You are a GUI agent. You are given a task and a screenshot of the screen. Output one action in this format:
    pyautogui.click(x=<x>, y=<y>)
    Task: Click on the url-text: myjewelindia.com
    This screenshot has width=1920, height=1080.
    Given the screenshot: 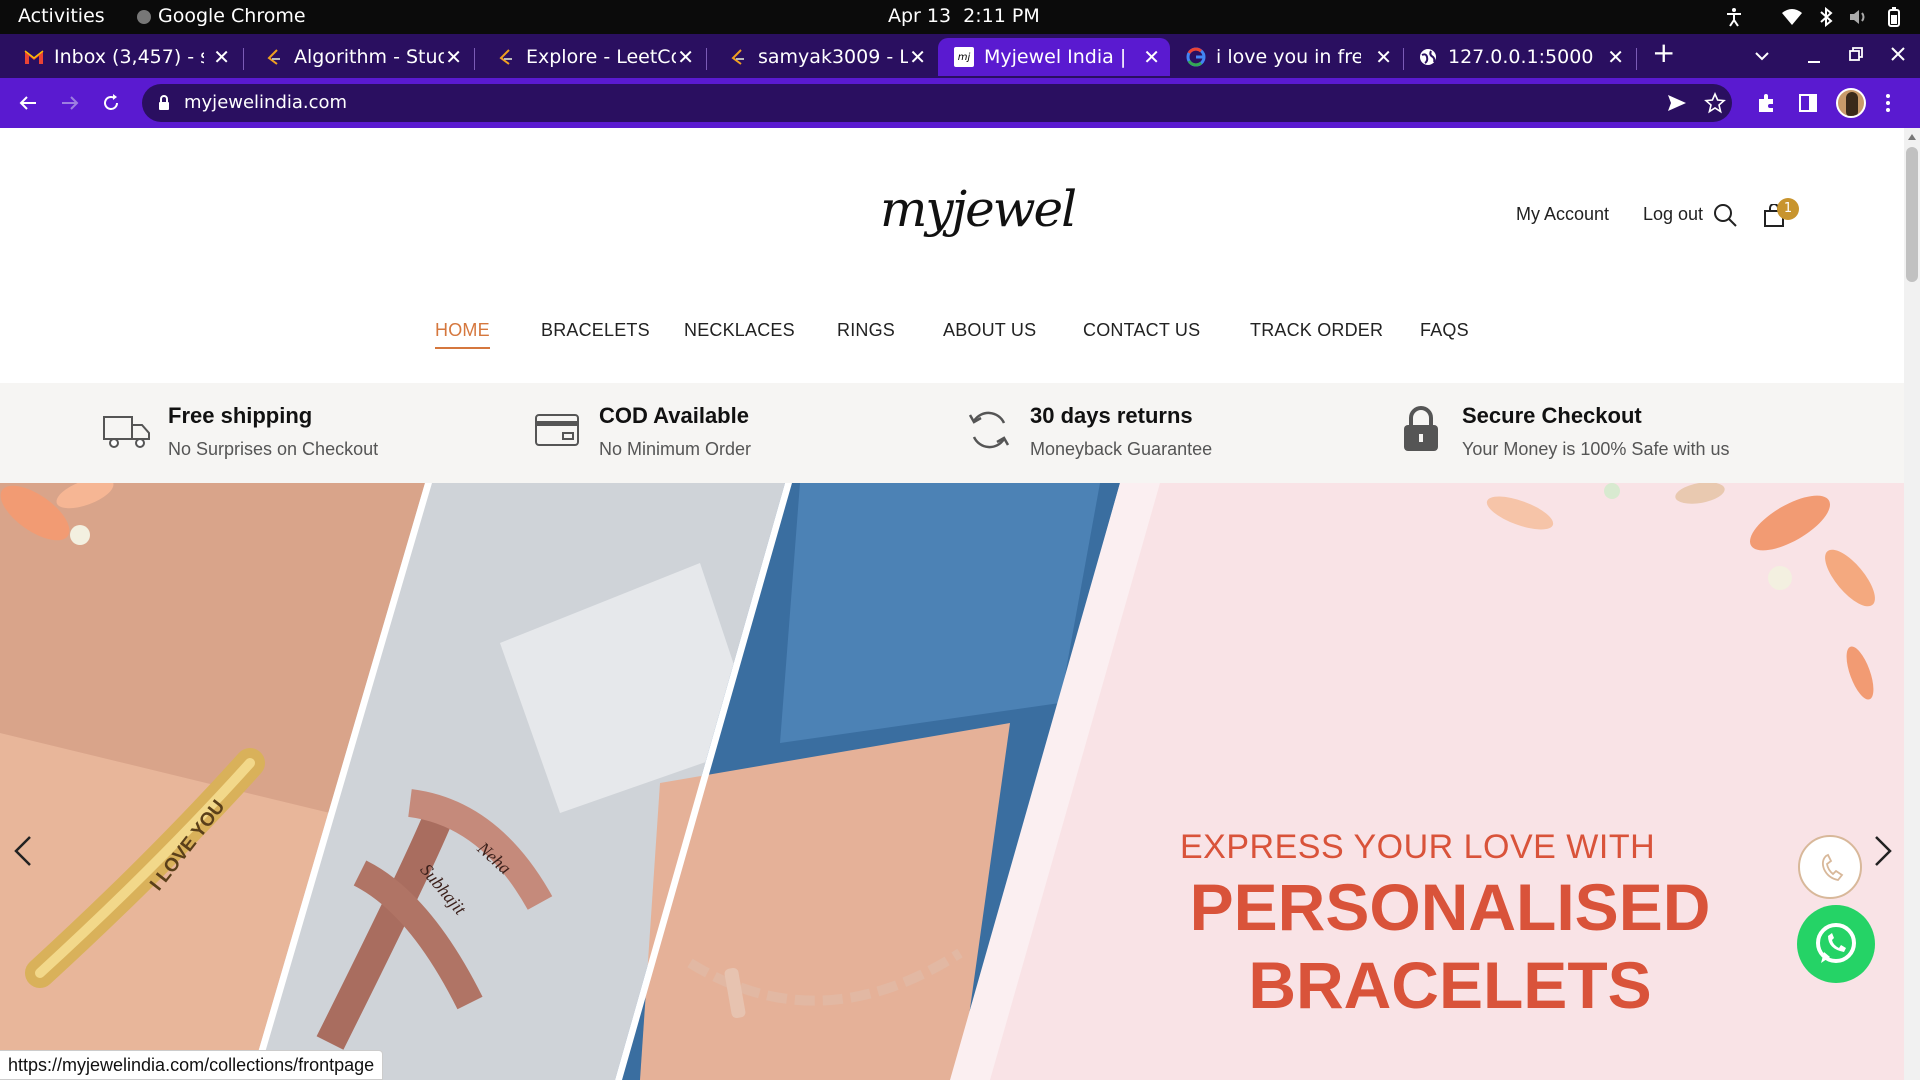 What is the action you would take?
    pyautogui.click(x=266, y=102)
    